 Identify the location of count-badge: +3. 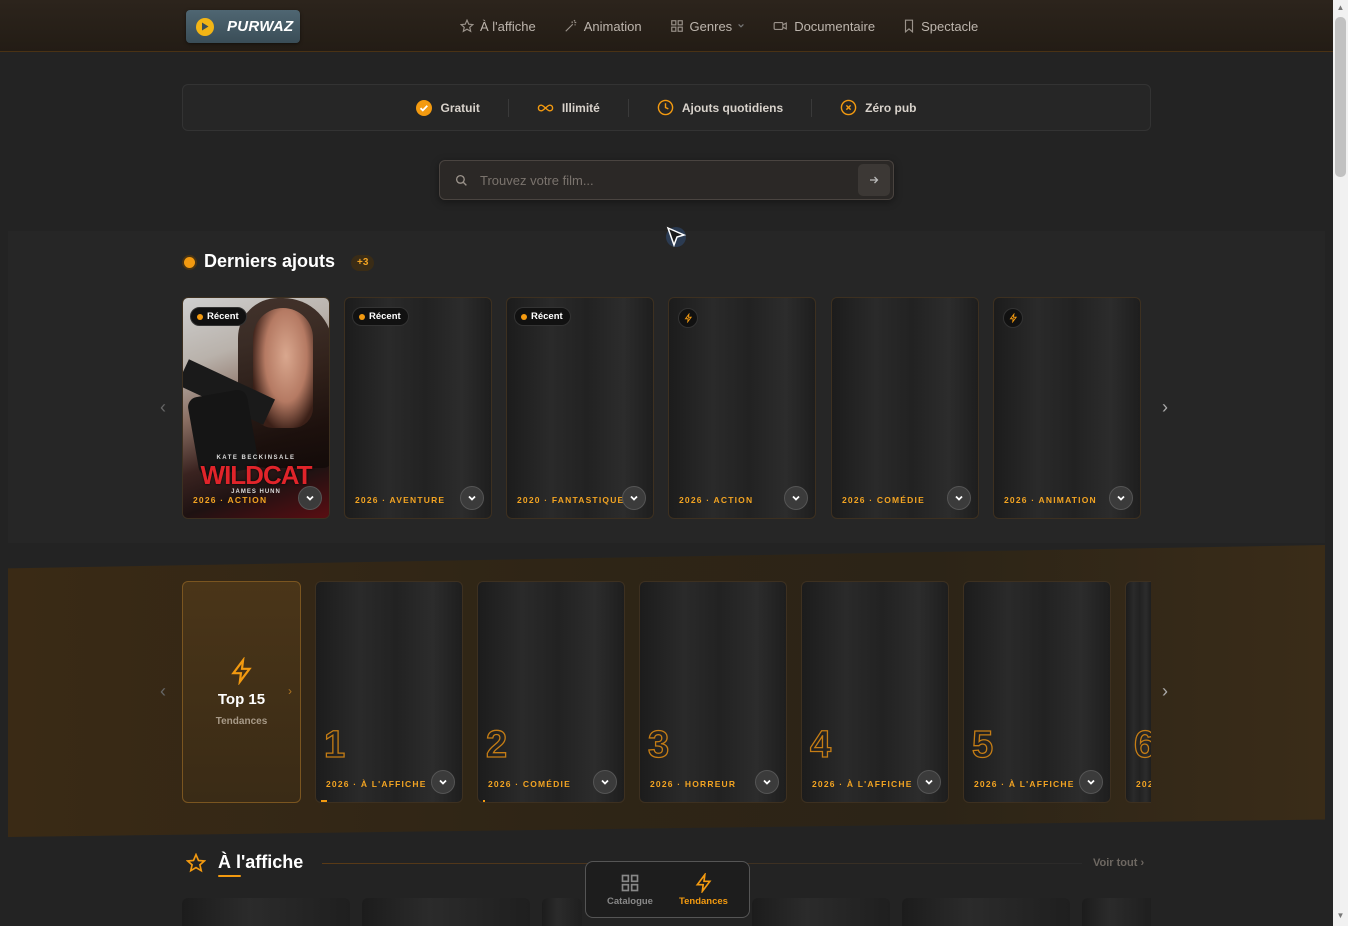
(363, 263).